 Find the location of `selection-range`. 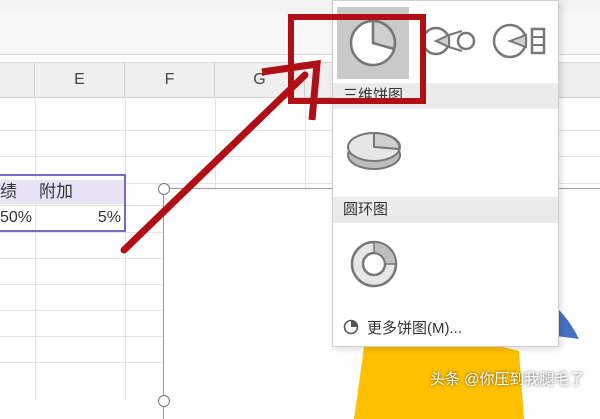

selection-range is located at coordinates (63, 203).